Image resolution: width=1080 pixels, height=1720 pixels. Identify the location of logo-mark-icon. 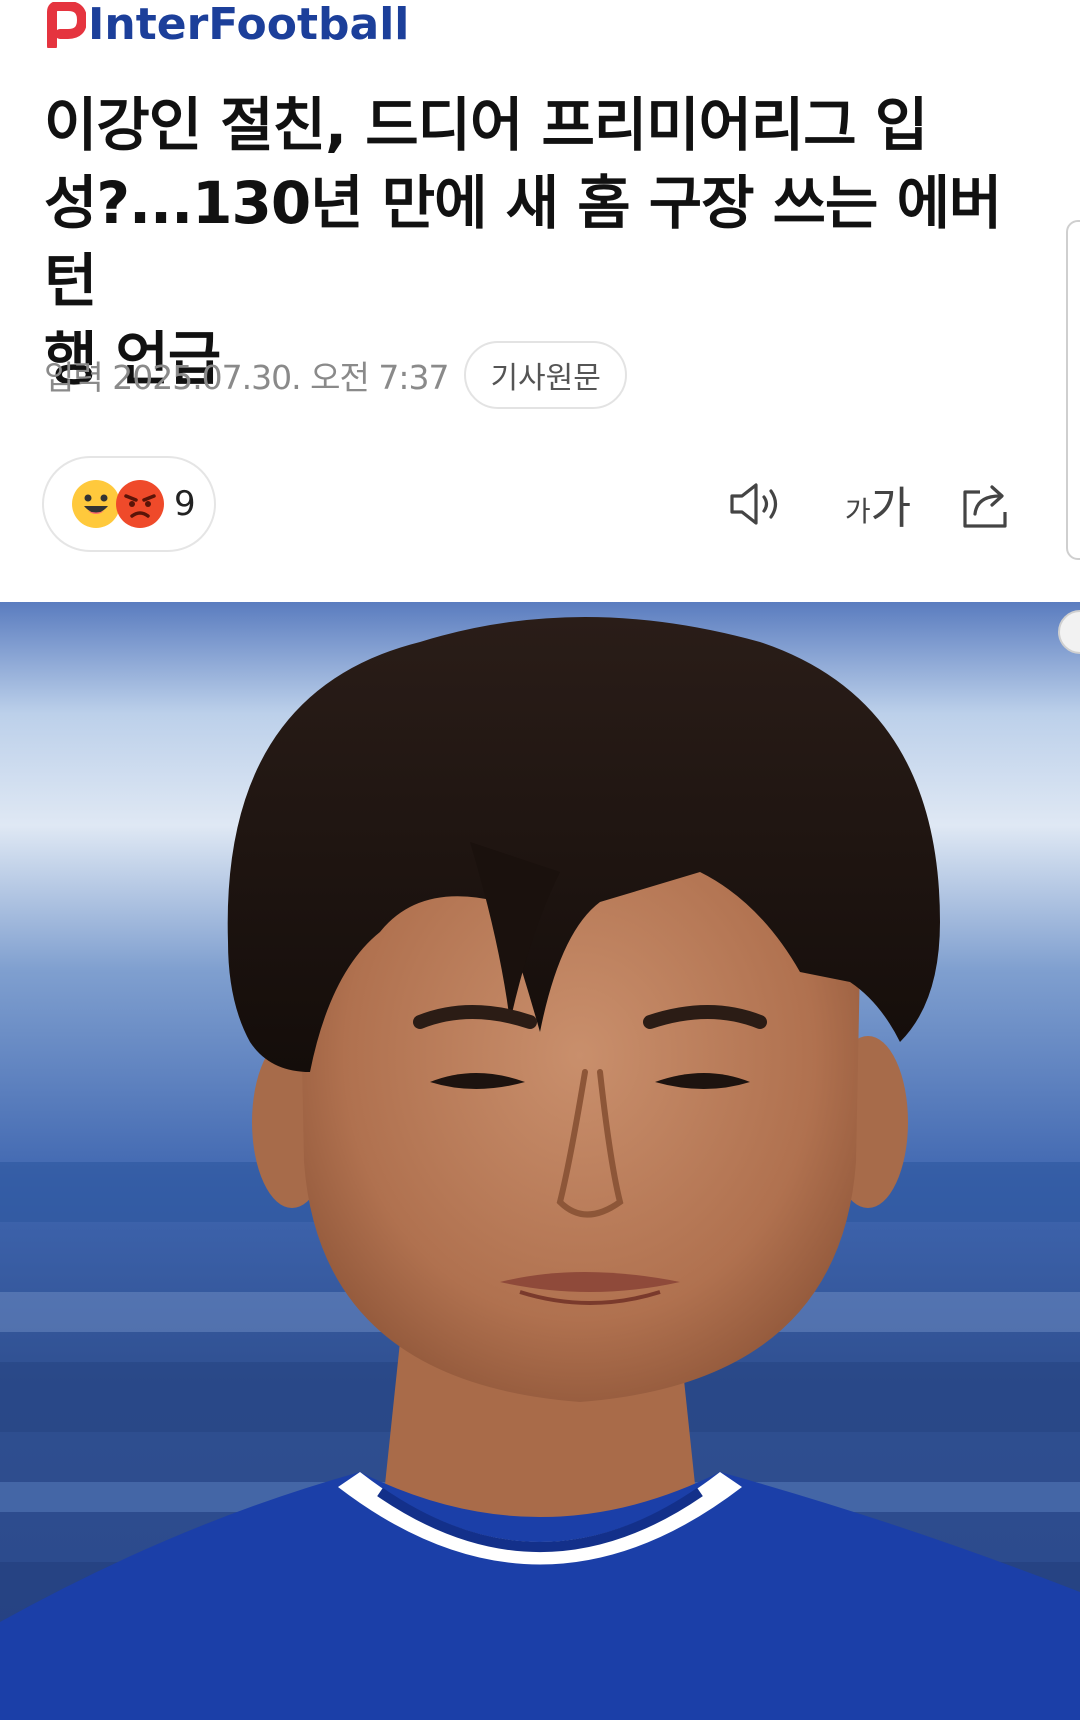
(66, 25).